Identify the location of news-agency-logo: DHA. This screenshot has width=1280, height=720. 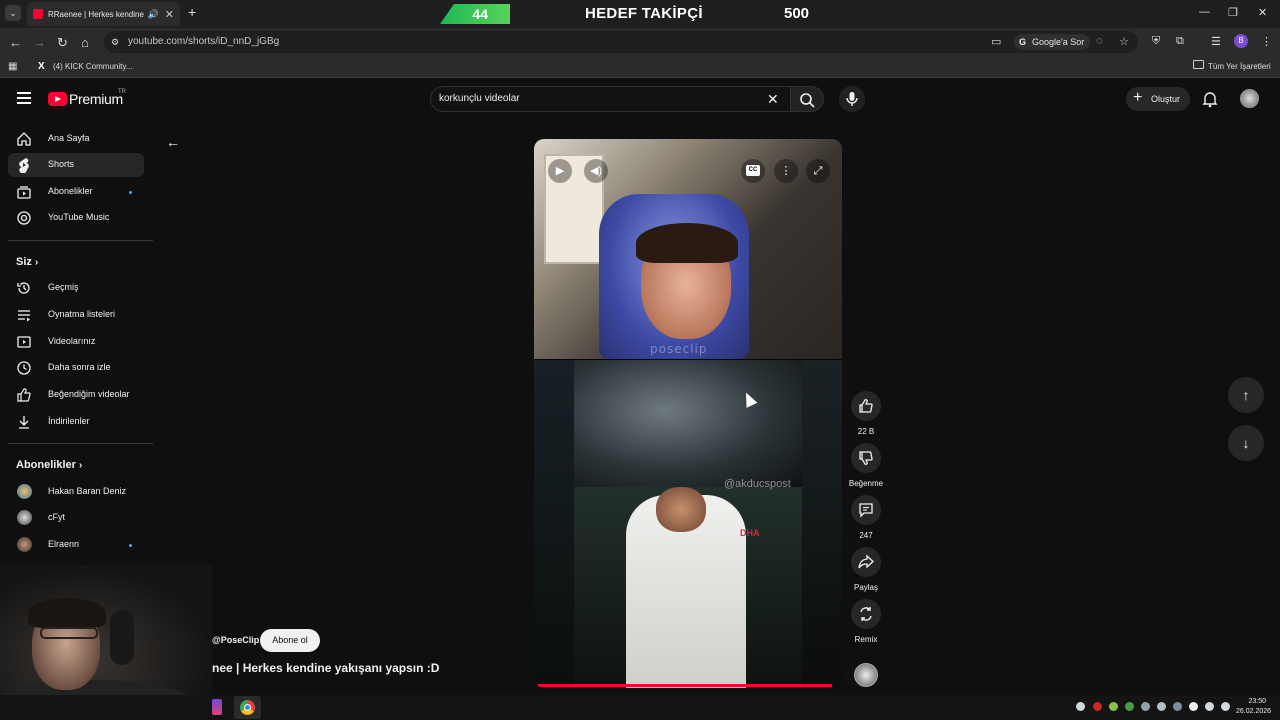
(750, 533).